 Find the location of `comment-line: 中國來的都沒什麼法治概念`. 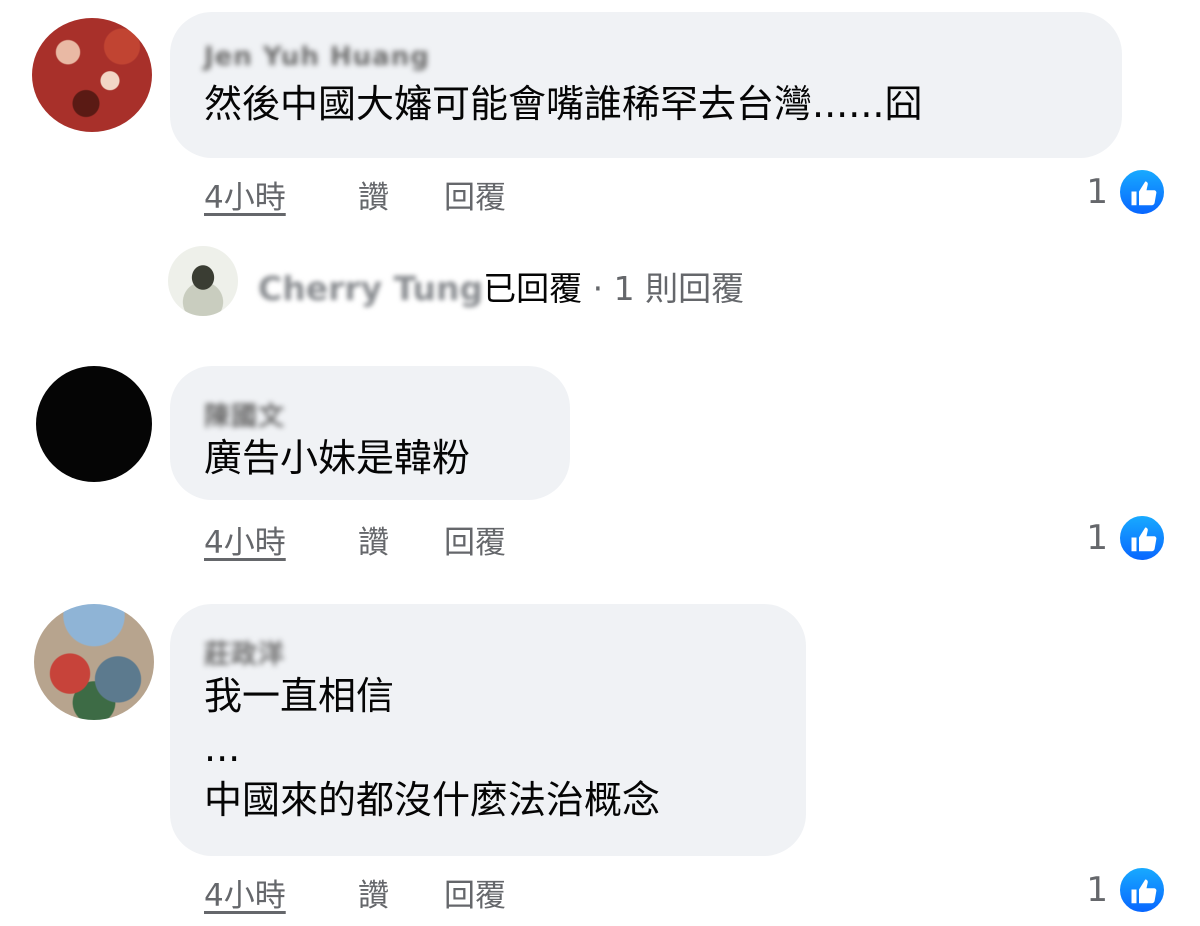

comment-line: 中國來的都沒什麼法治概念 is located at coordinates (432, 800).